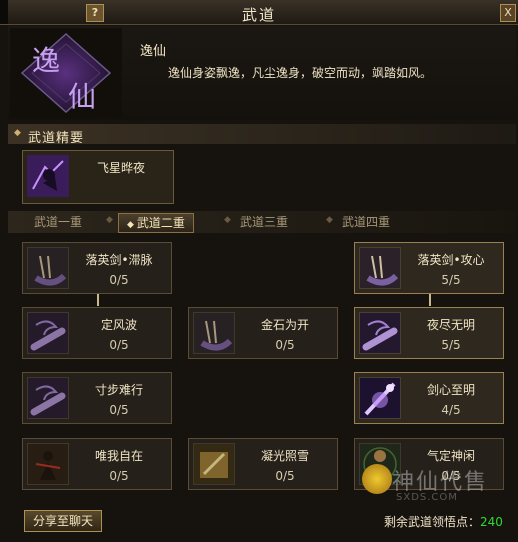 The height and width of the screenshot is (542, 518). What do you see at coordinates (119, 260) in the screenshot?
I see `skill-node-name: 落英剑•滞脉` at bounding box center [119, 260].